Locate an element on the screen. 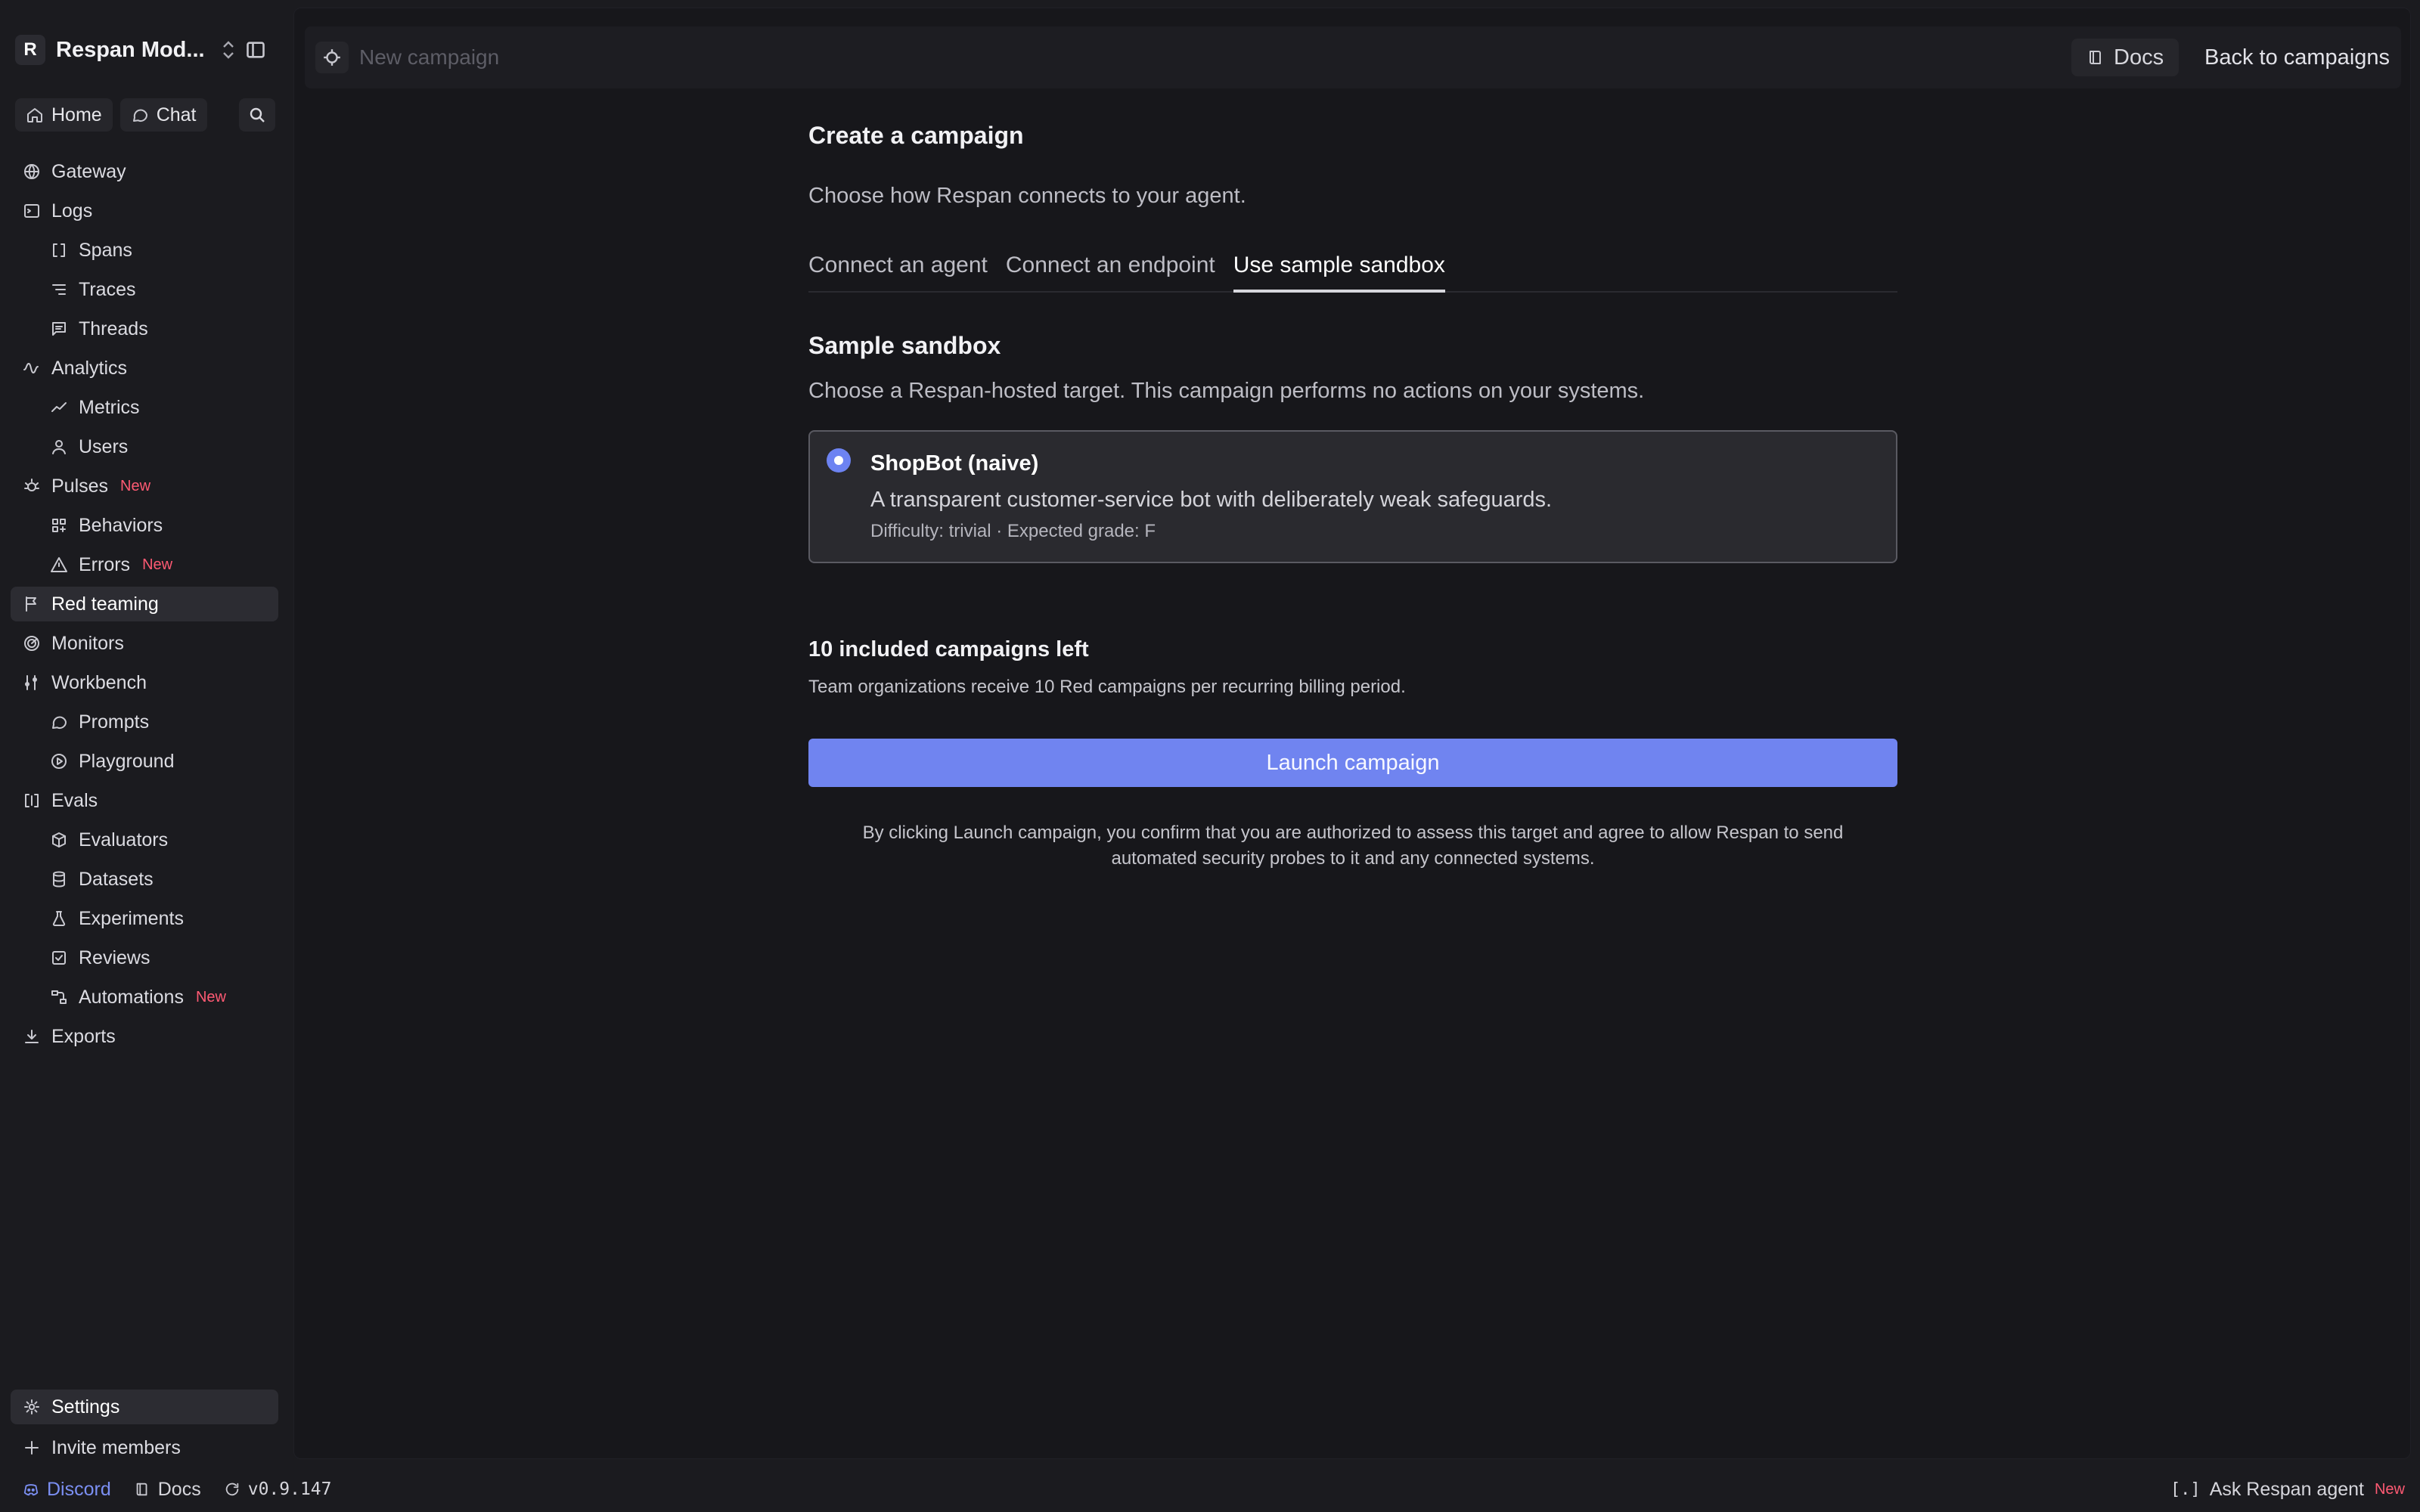  grid-icon is located at coordinates (59, 525).